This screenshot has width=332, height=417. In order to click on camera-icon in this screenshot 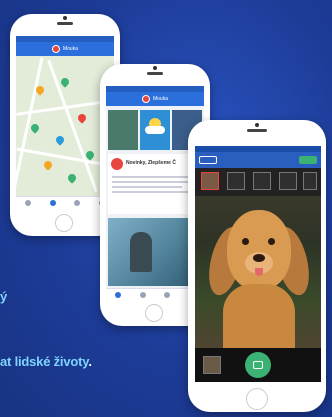, I will do `click(258, 365)`.